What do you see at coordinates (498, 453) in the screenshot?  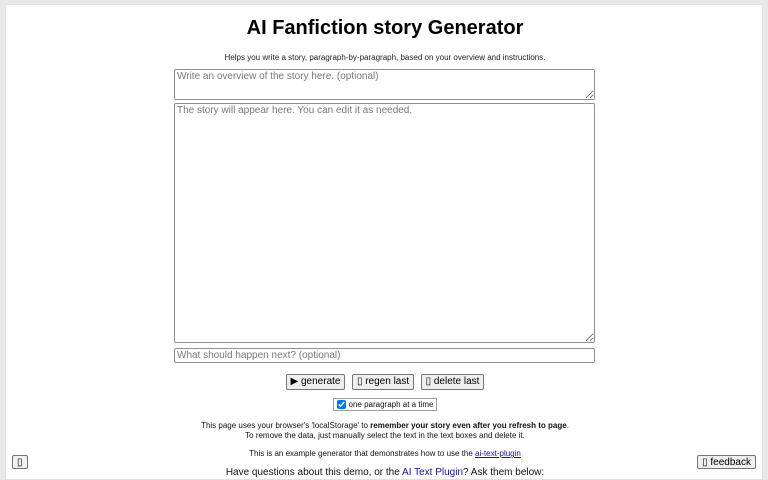 I see `ai-text-plugin-link: ai-text-plugin` at bounding box center [498, 453].